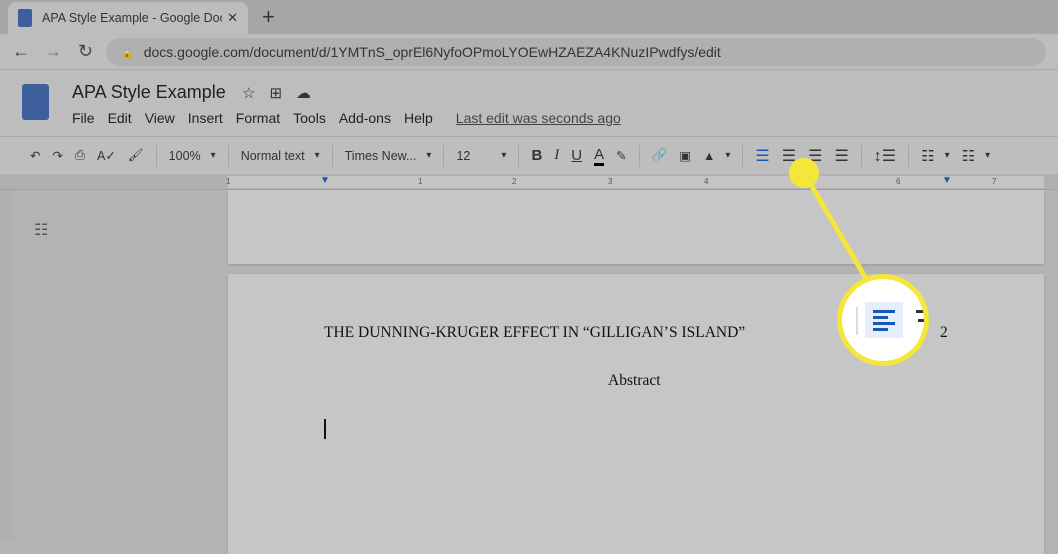 This screenshot has width=1058, height=554. I want to click on align-left-icon-magnified, so click(884, 320).